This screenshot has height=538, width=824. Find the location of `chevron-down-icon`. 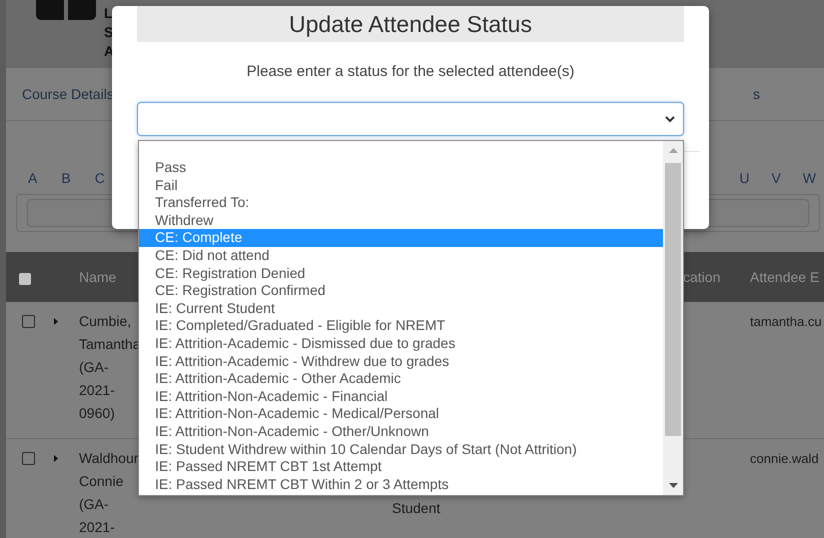

chevron-down-icon is located at coordinates (670, 119).